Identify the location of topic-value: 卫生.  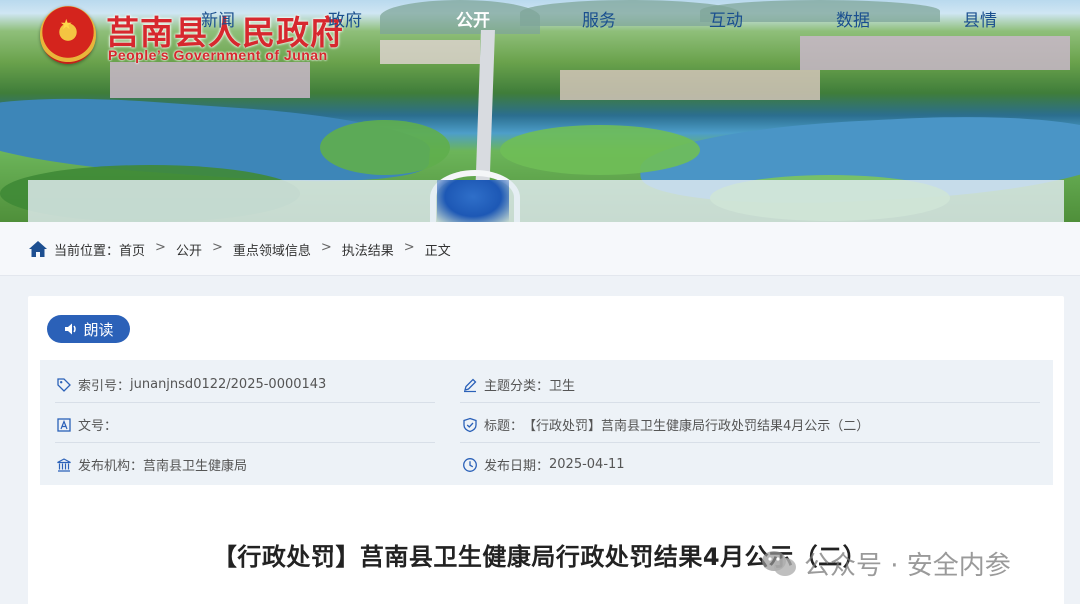
(562, 386).